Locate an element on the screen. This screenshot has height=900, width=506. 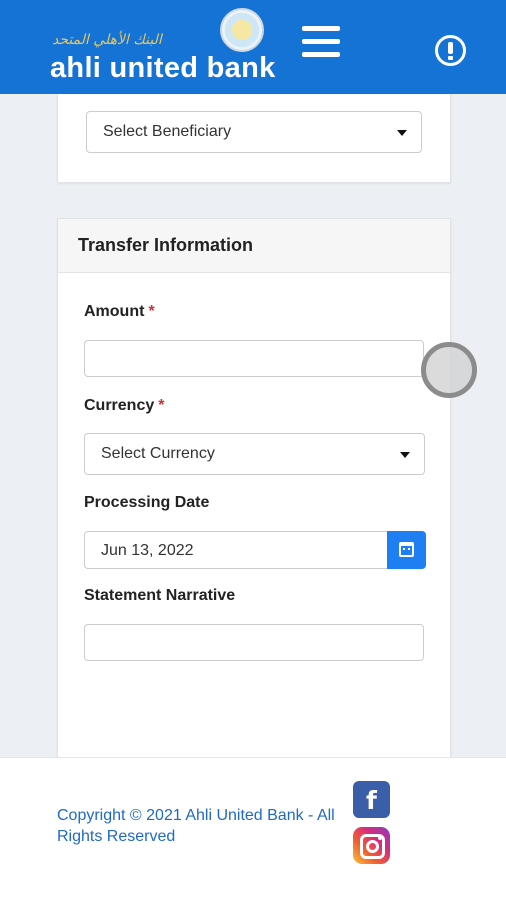
facebook-icon: f is located at coordinates (371, 799).